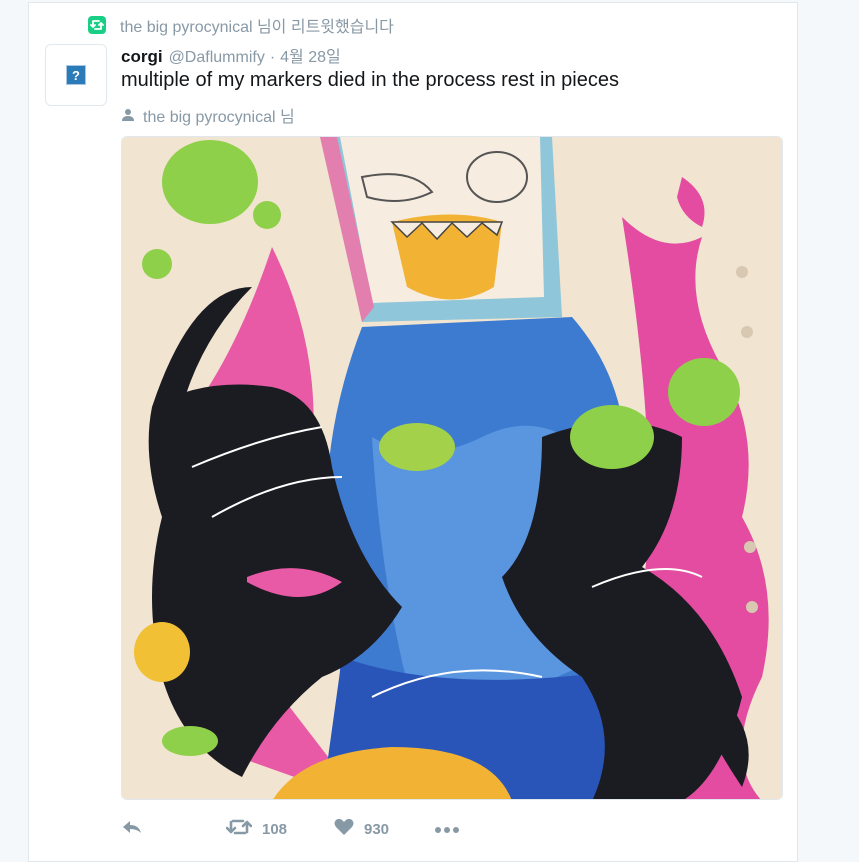 The height and width of the screenshot is (862, 859). I want to click on reply-icon, so click(132, 829).